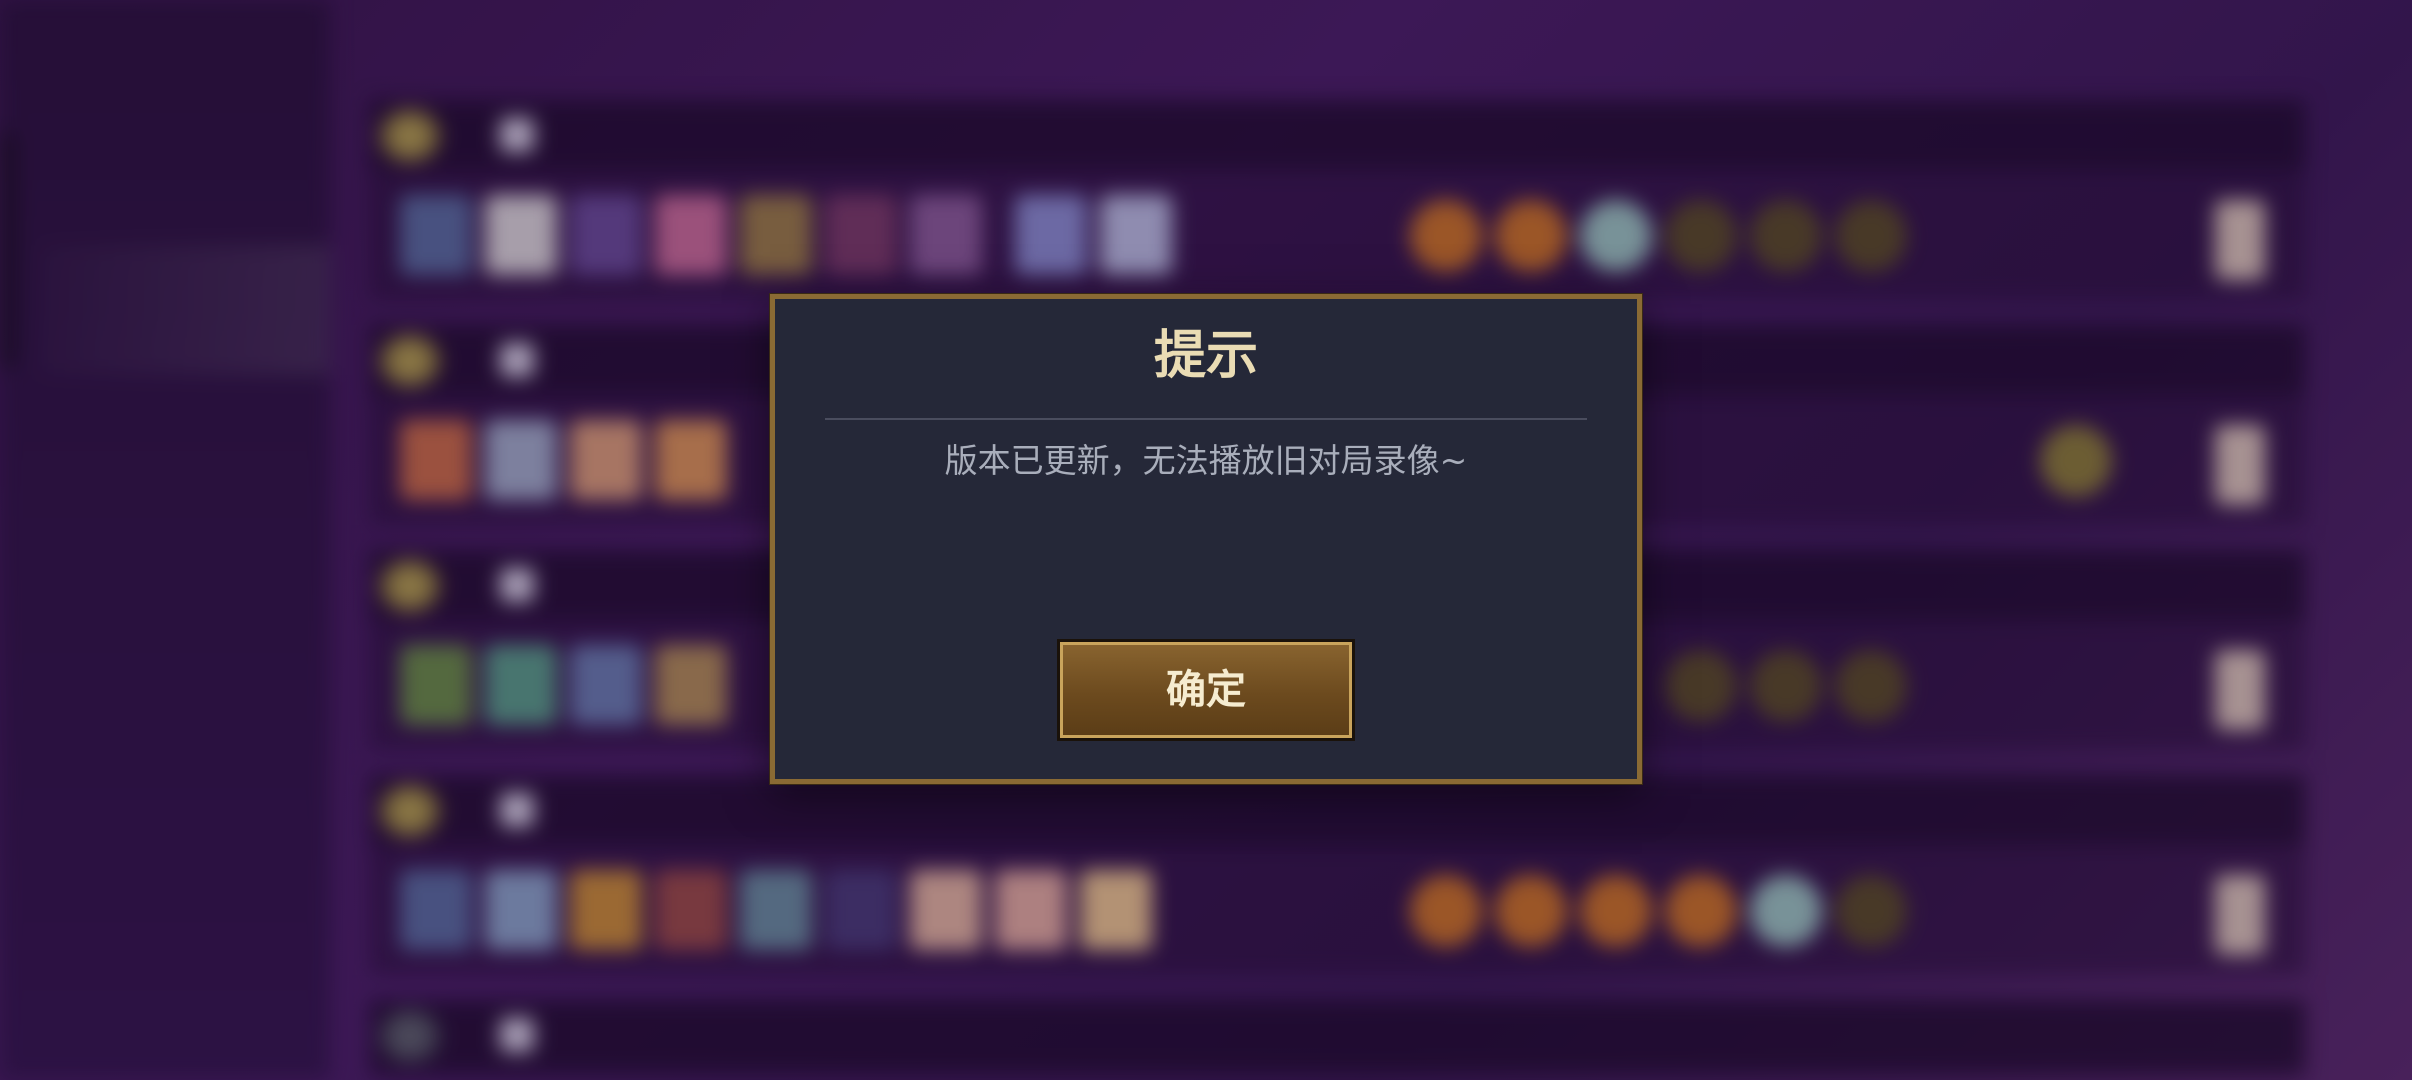 The image size is (2412, 1080). Describe the element at coordinates (1206, 419) in the screenshot. I see `dialog-divider` at that location.